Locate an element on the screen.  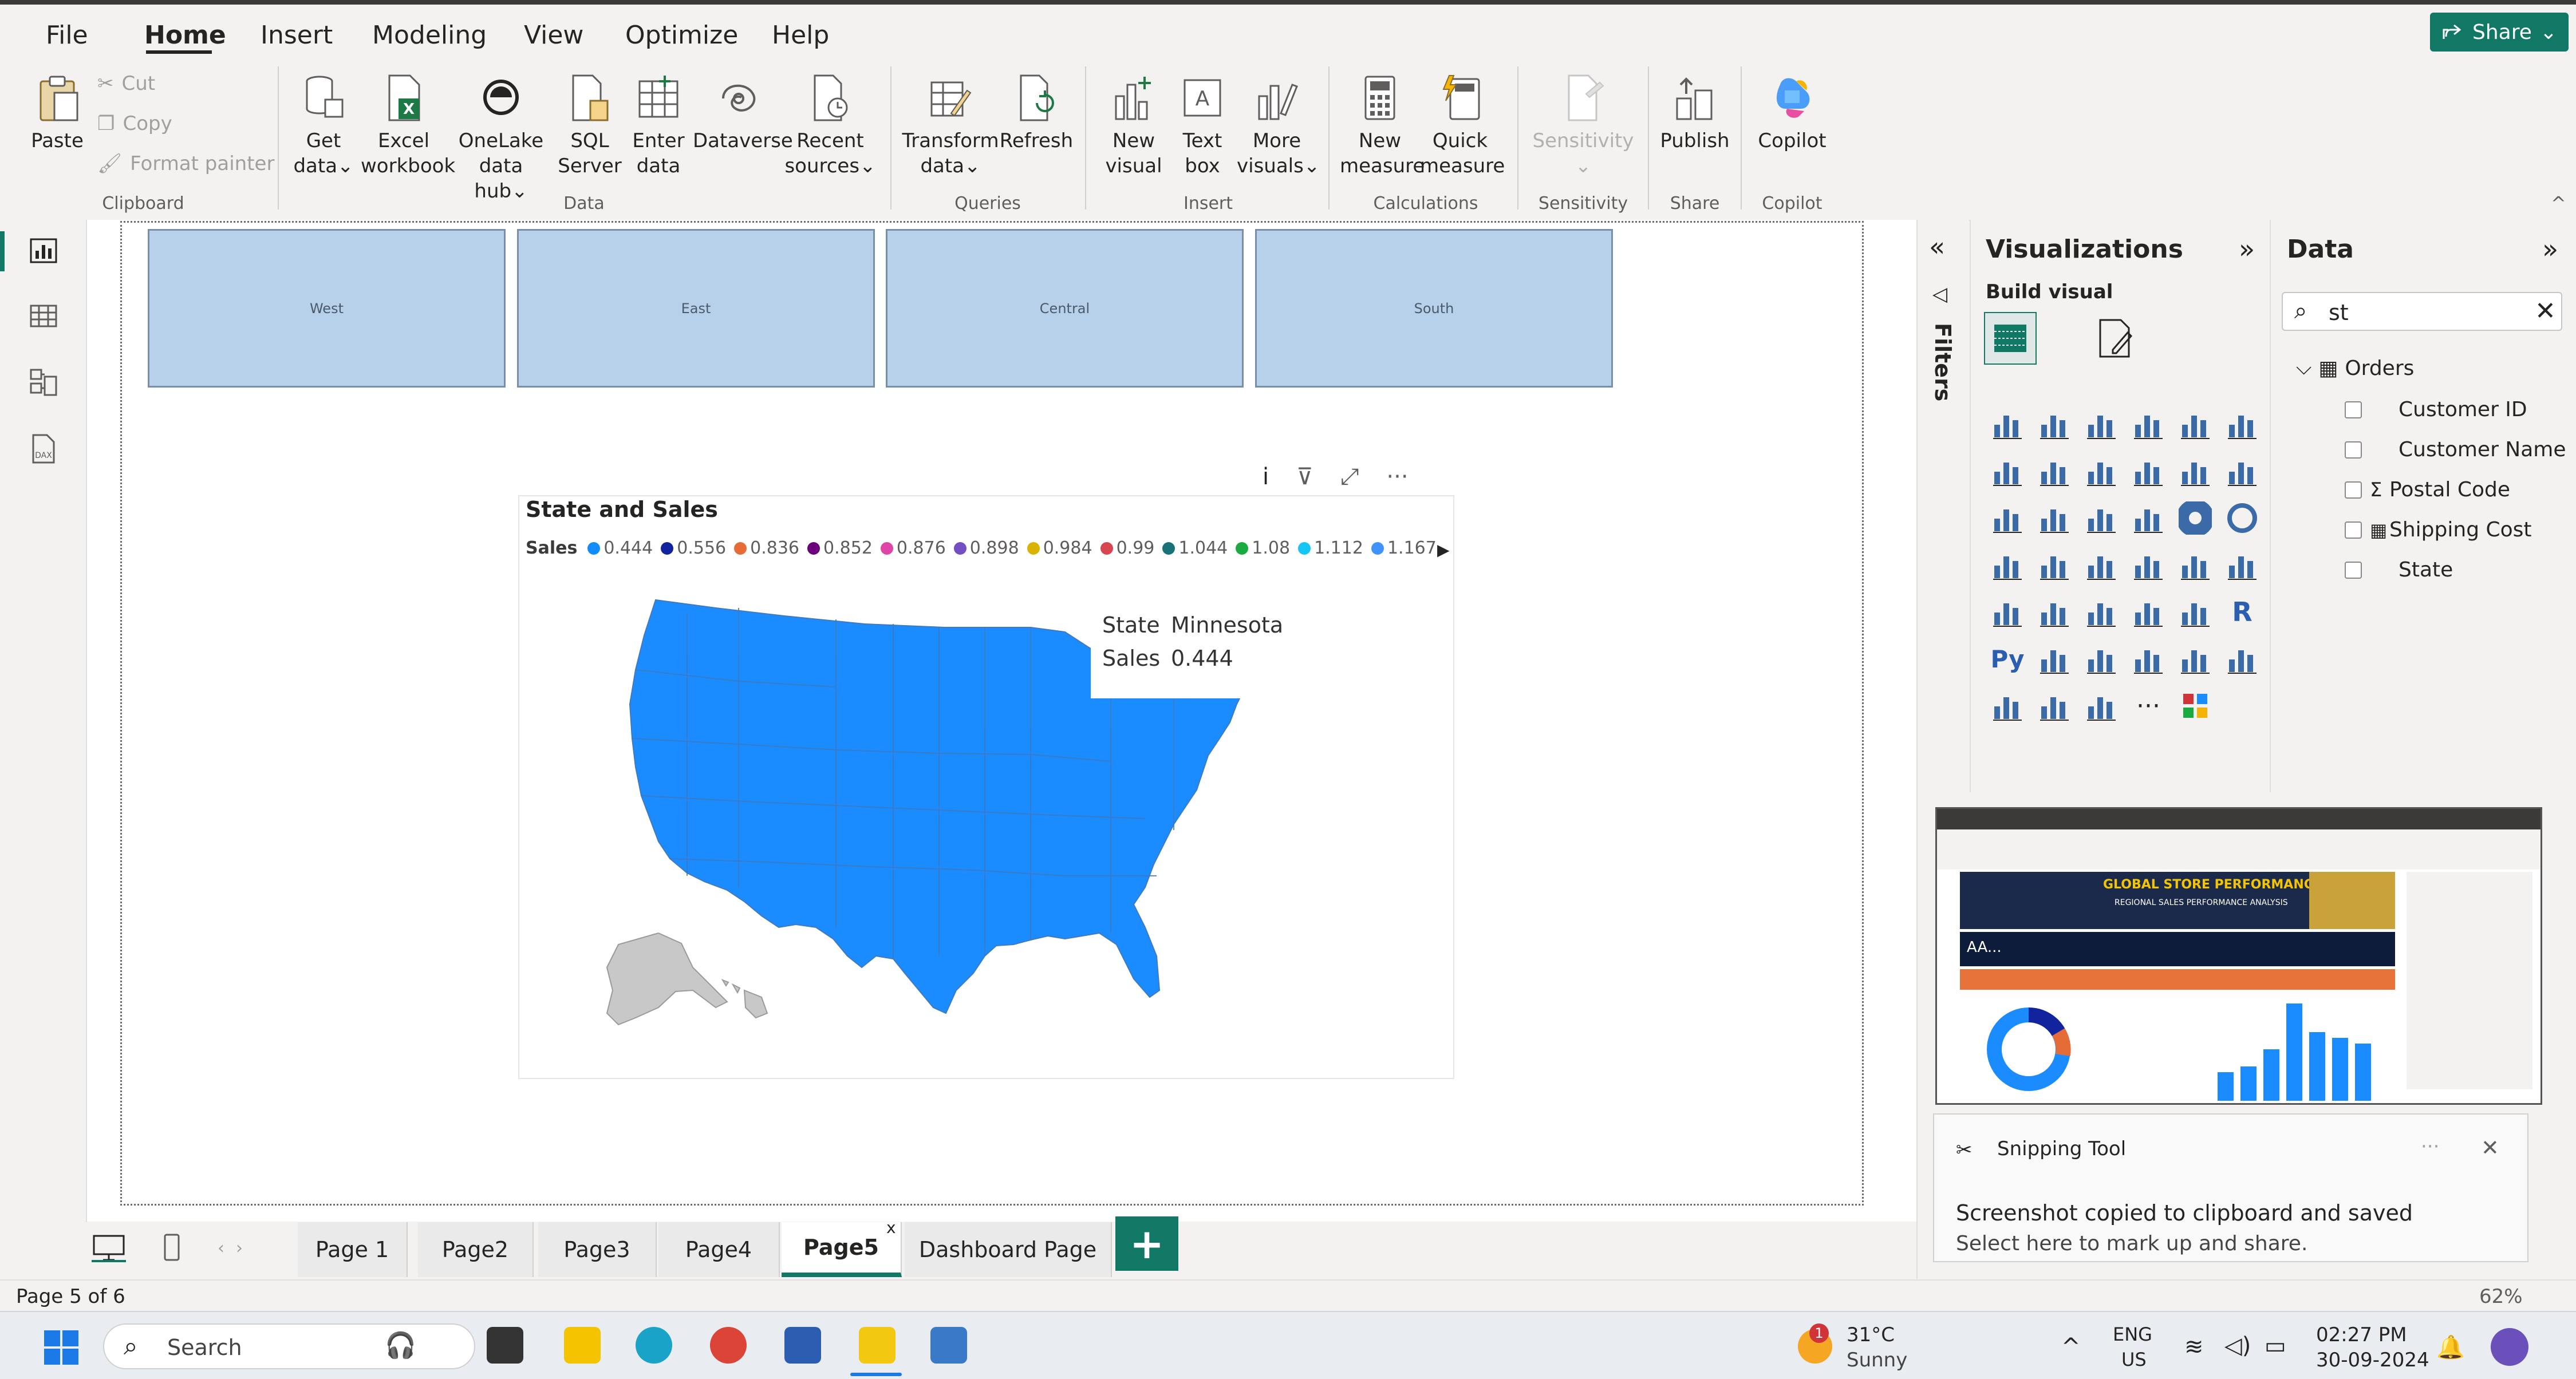
legend-item: 0.836 is located at coordinates (766, 548).